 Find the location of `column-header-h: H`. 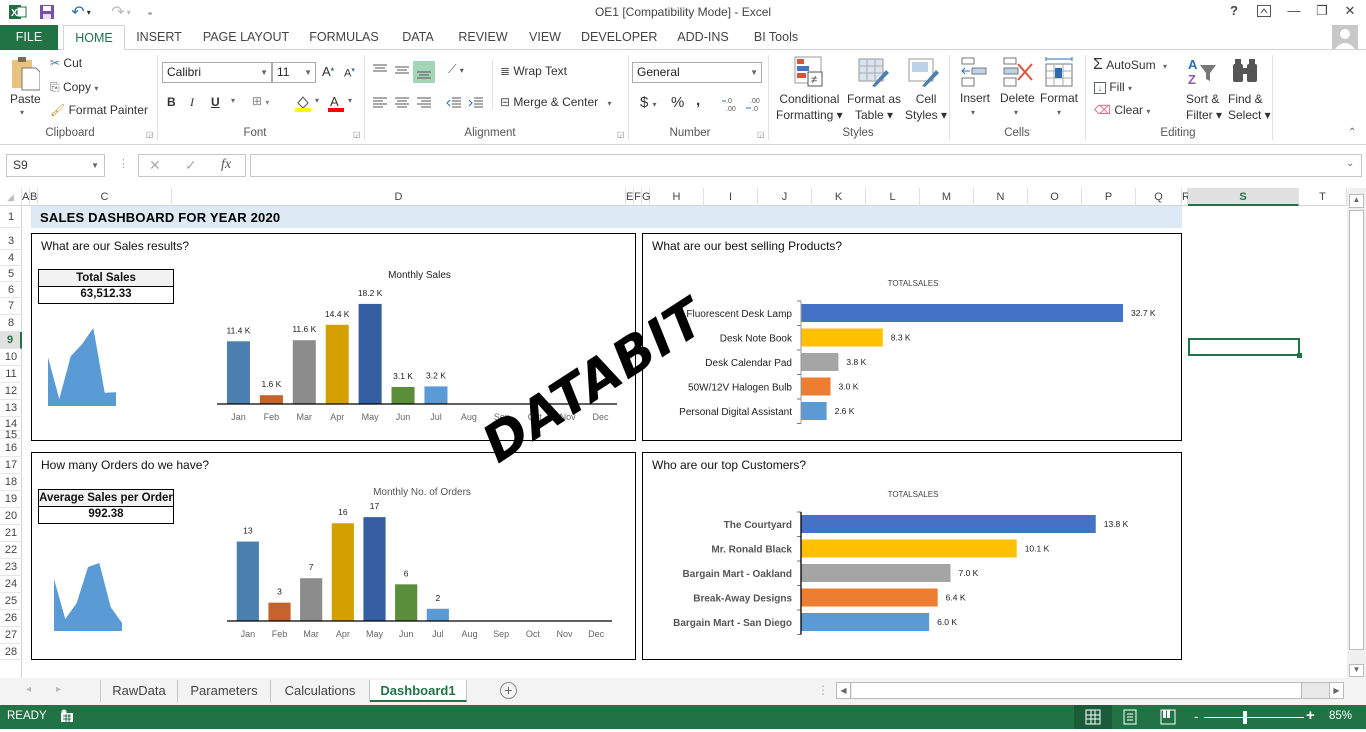

column-header-h: H is located at coordinates (677, 197).